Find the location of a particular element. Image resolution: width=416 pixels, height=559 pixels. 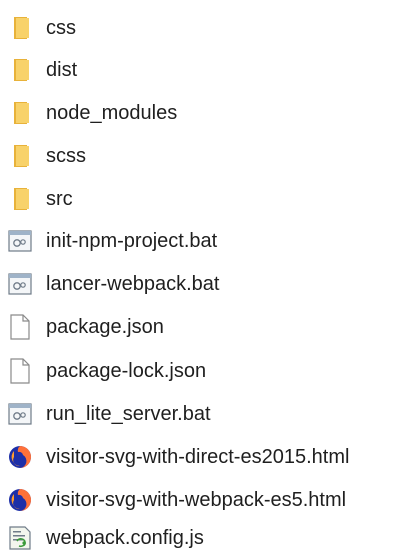

list-item-node-modules: node_modules is located at coordinates (208, 113).